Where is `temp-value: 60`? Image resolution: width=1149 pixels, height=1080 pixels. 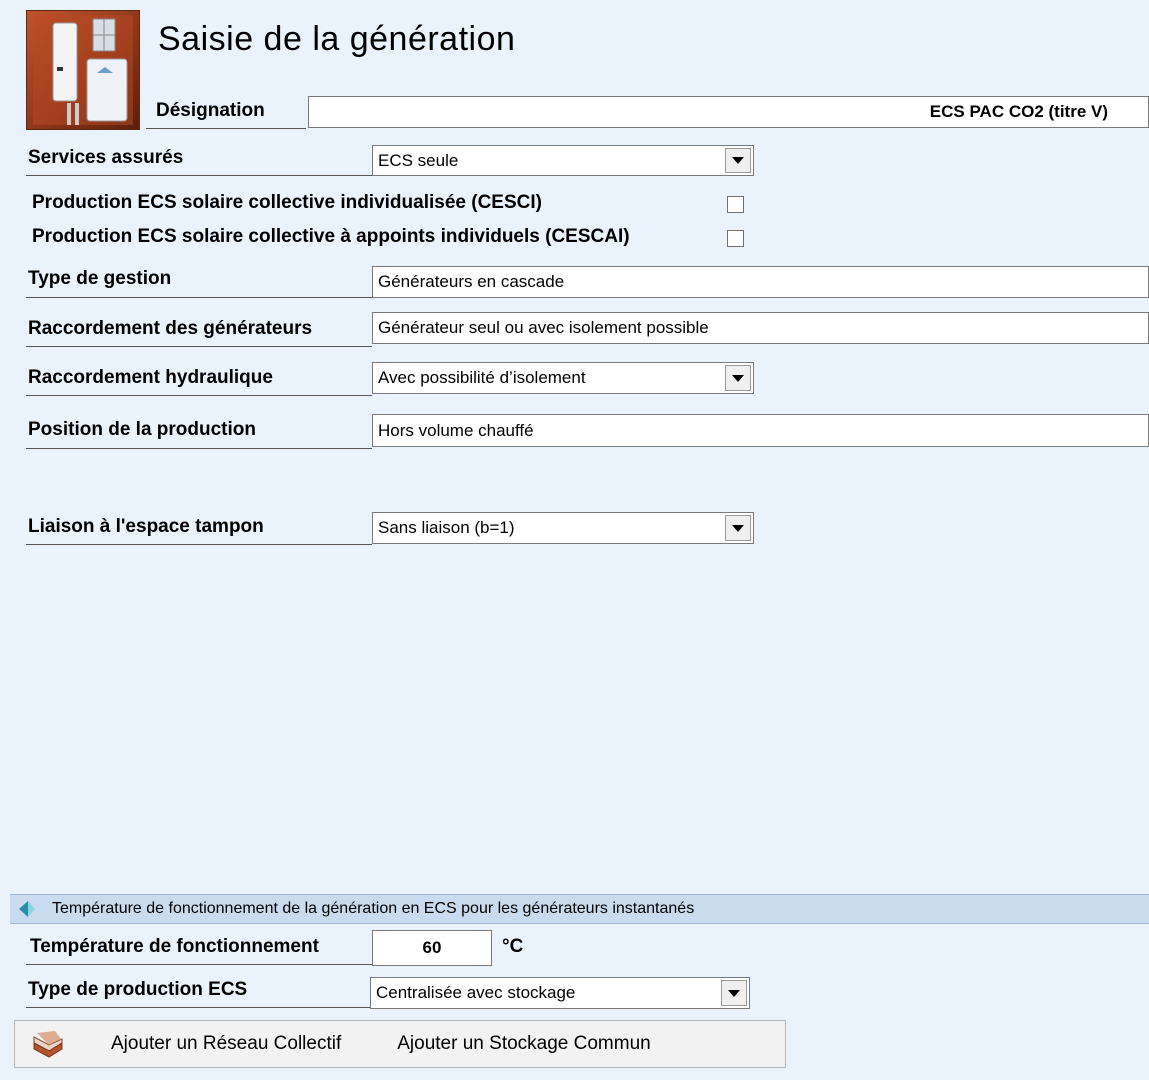 temp-value: 60 is located at coordinates (432, 947).